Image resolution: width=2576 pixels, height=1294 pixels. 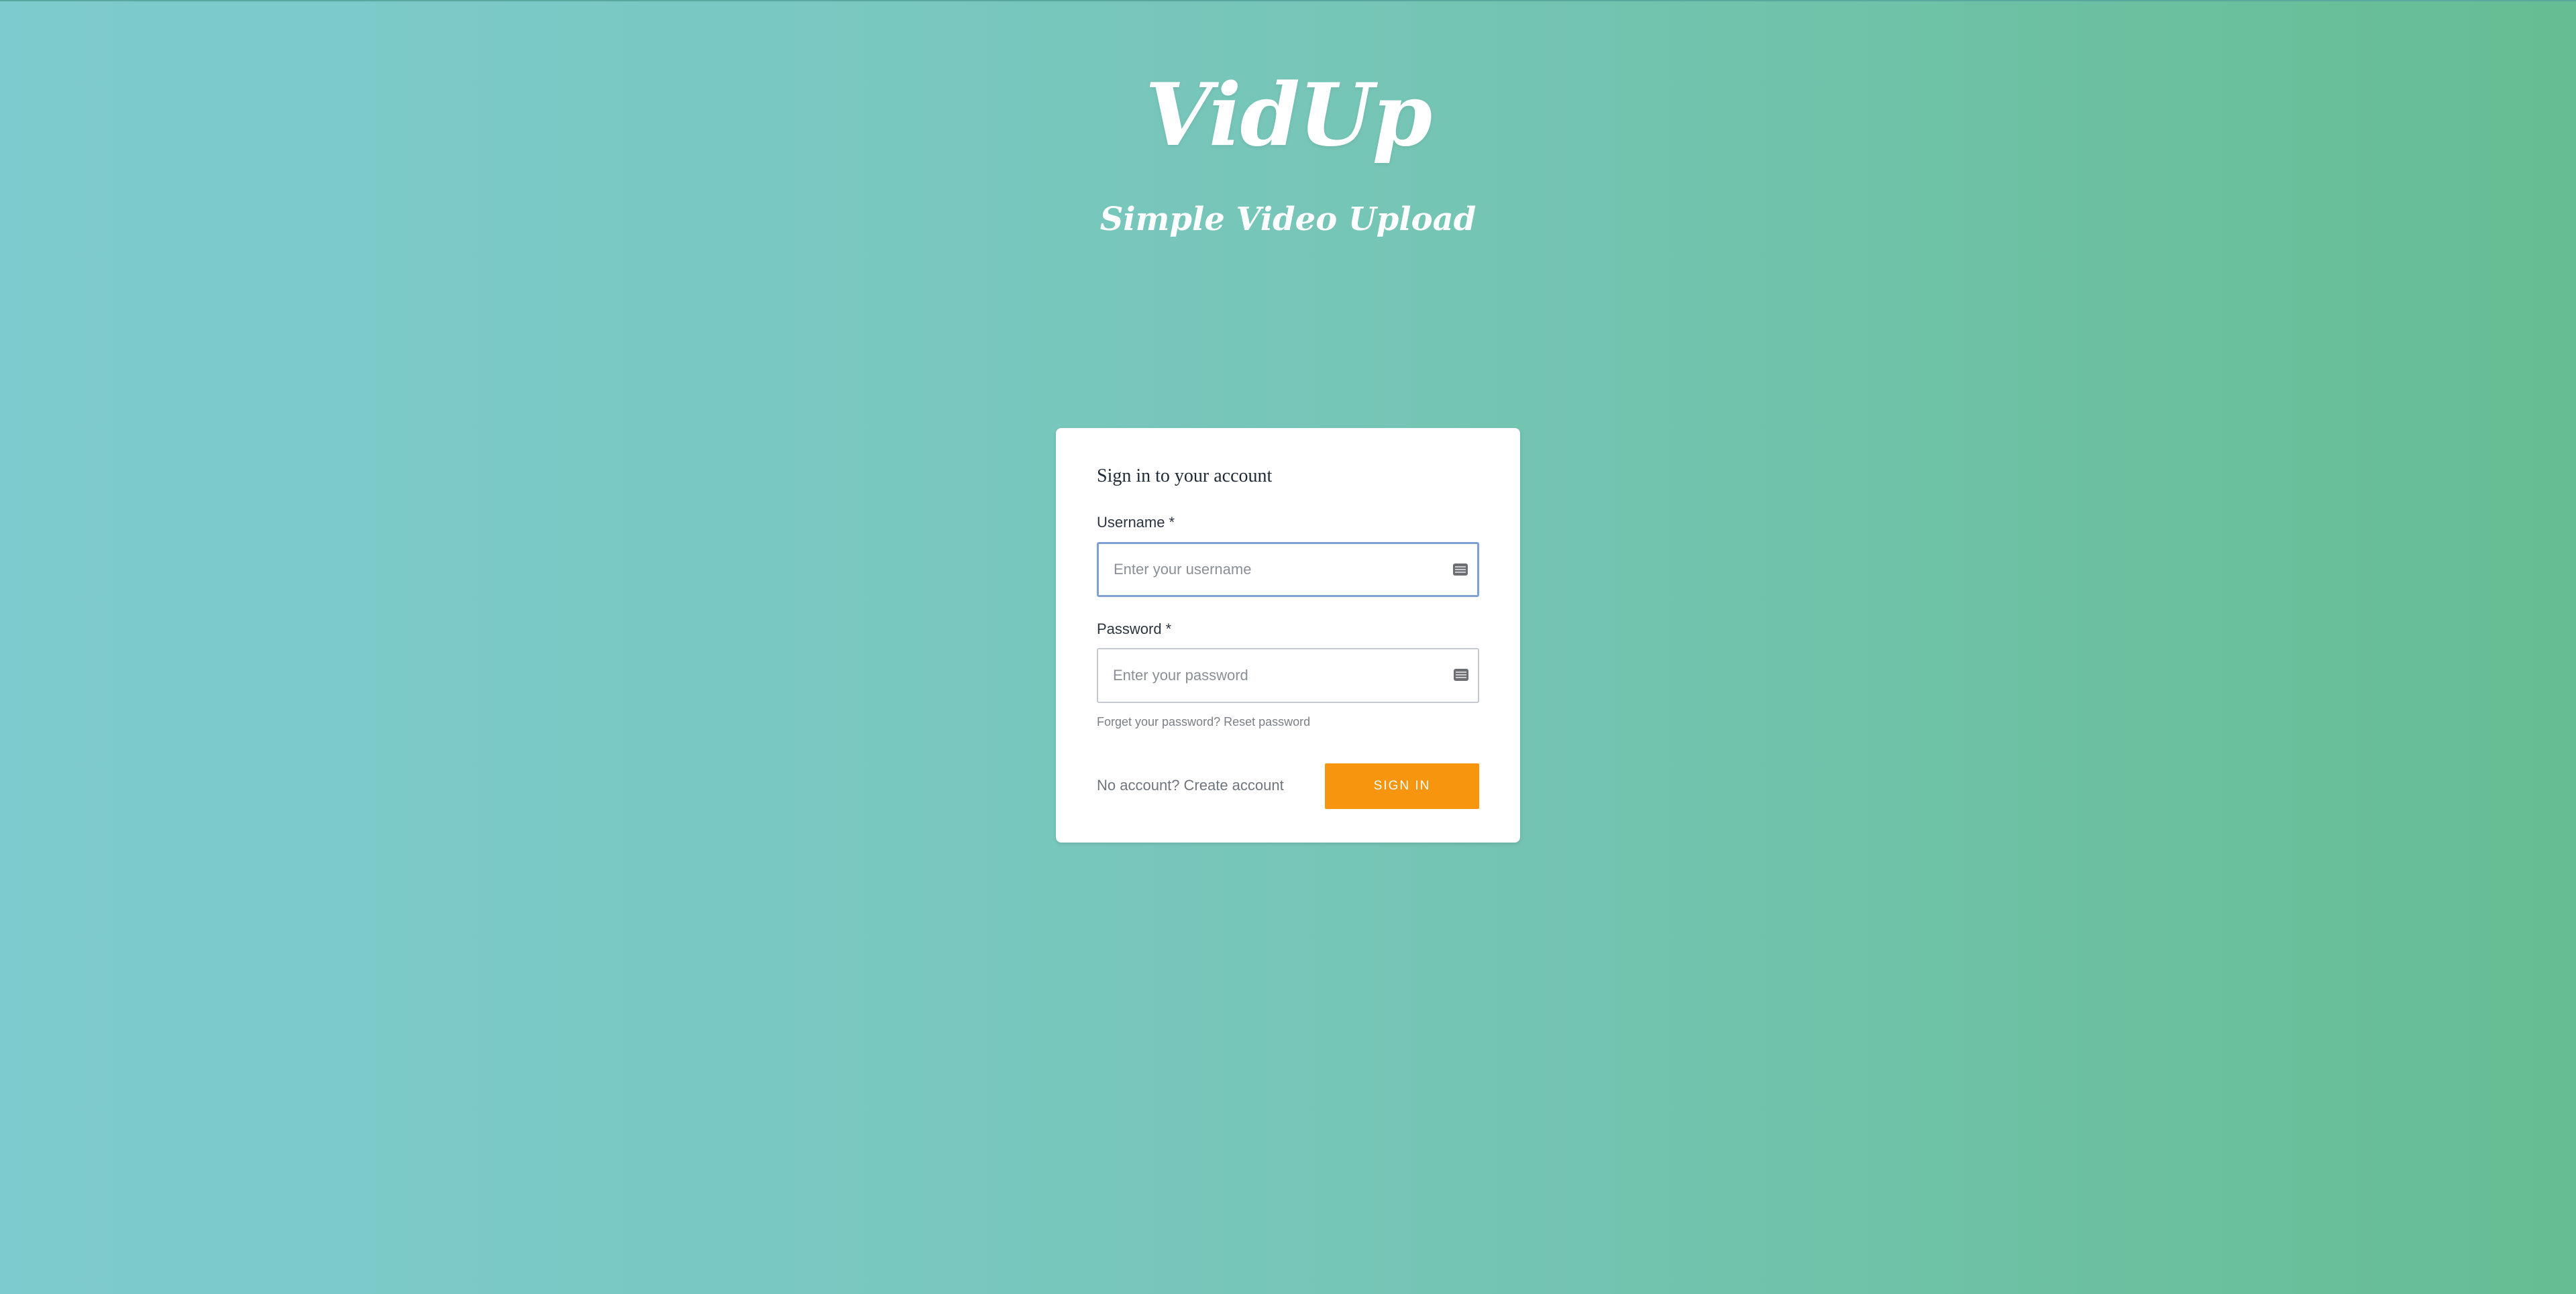 What do you see at coordinates (1234, 785) in the screenshot?
I see `create-account-link: Create account` at bounding box center [1234, 785].